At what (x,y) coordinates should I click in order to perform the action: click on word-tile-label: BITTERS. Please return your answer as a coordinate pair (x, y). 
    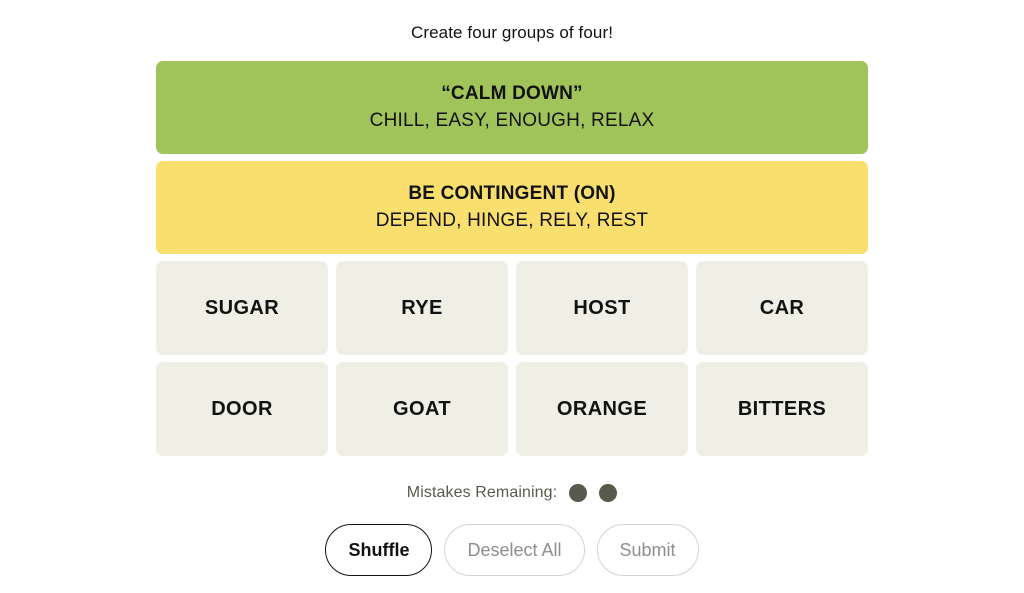
    Looking at the image, I should click on (782, 408).